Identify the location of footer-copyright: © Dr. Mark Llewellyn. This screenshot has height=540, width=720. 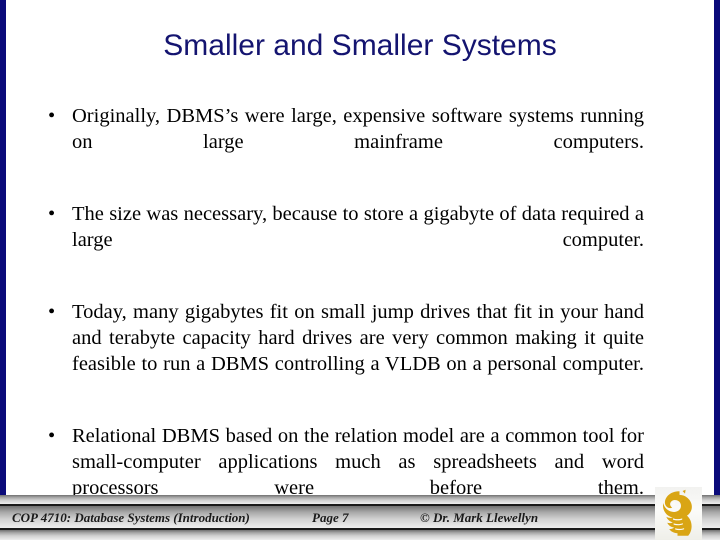
(479, 517).